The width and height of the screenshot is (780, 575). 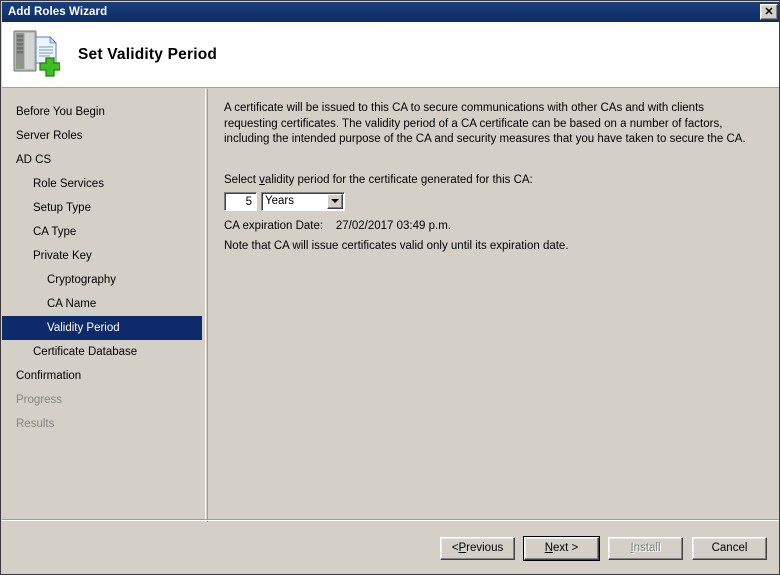 What do you see at coordinates (103, 232) in the screenshot?
I see `sidebar-item-ca-type: CA Type` at bounding box center [103, 232].